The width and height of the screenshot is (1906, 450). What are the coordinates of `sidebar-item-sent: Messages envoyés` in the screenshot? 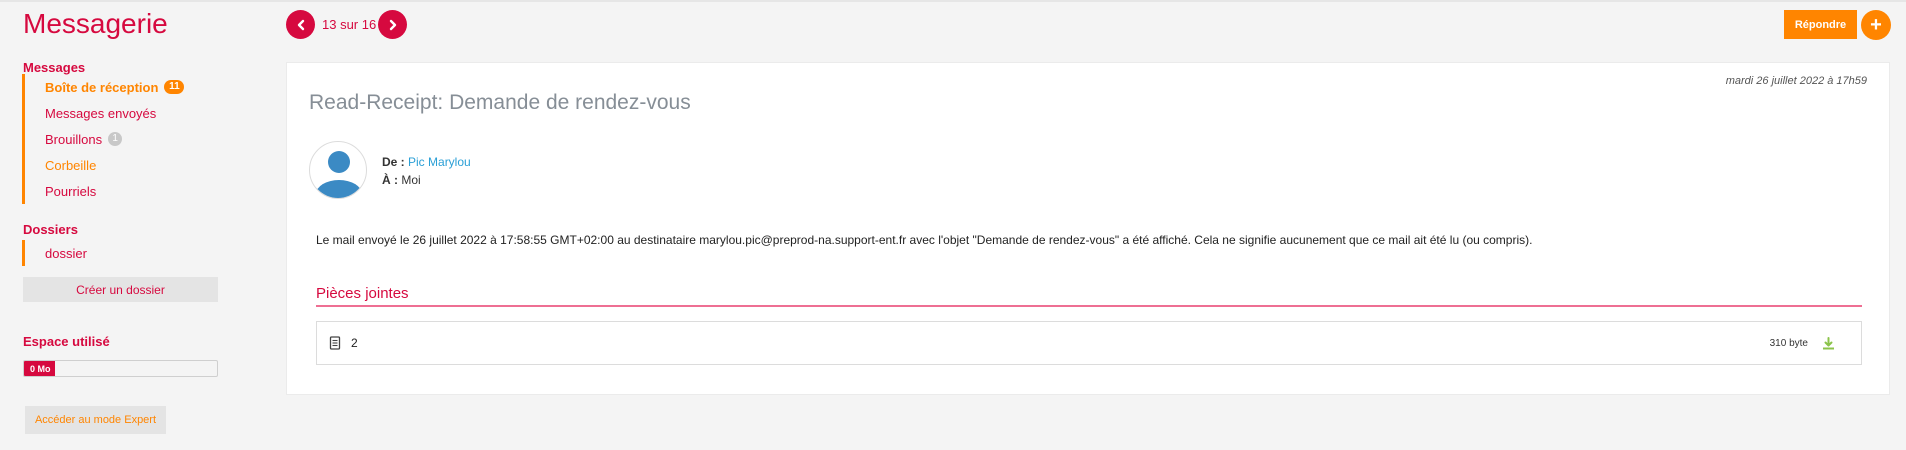 It's located at (123, 113).